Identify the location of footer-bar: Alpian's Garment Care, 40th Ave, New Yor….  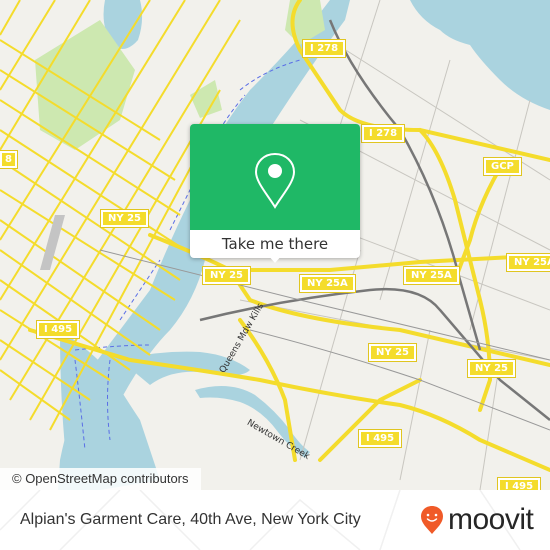
(275, 520).